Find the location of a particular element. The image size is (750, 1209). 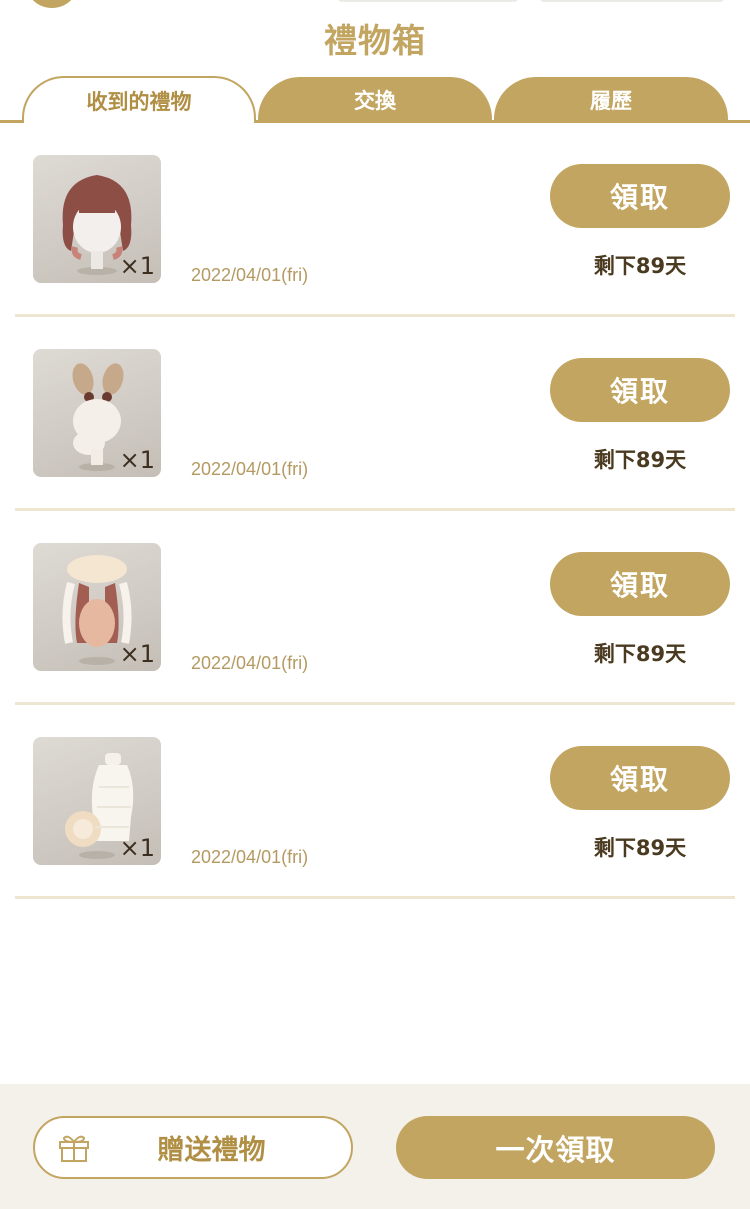

top-pill-right is located at coordinates (632, 1).